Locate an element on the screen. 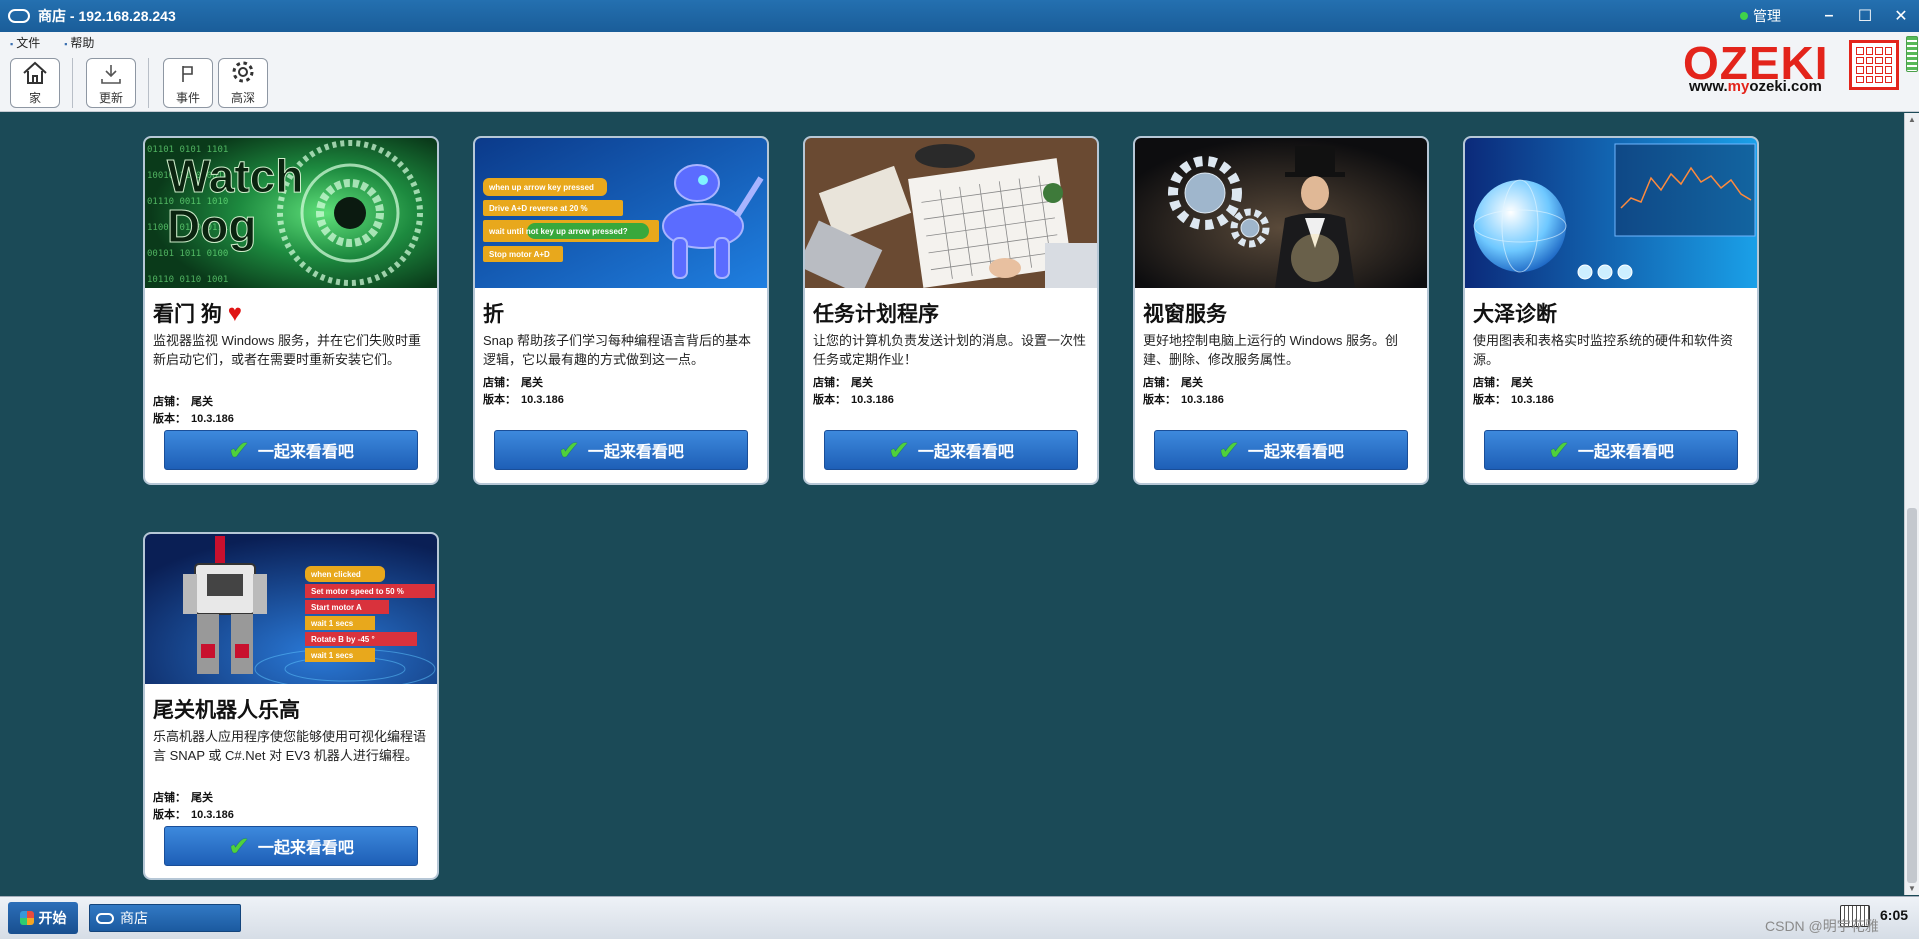 This screenshot has width=1919, height=939. menu-file: 文件 is located at coordinates (25, 42).